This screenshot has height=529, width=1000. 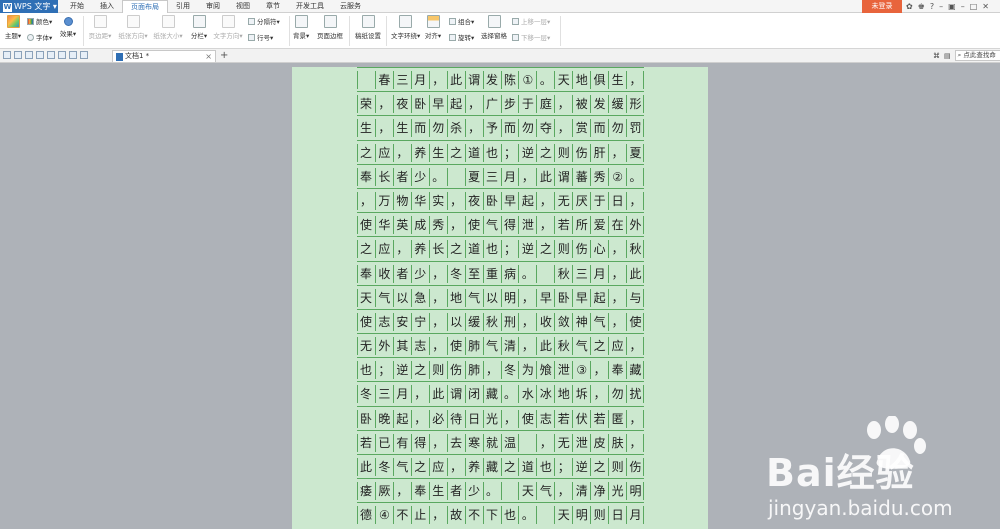 What do you see at coordinates (599, 515) in the screenshot?
I see `grid-cell: 则` at bounding box center [599, 515].